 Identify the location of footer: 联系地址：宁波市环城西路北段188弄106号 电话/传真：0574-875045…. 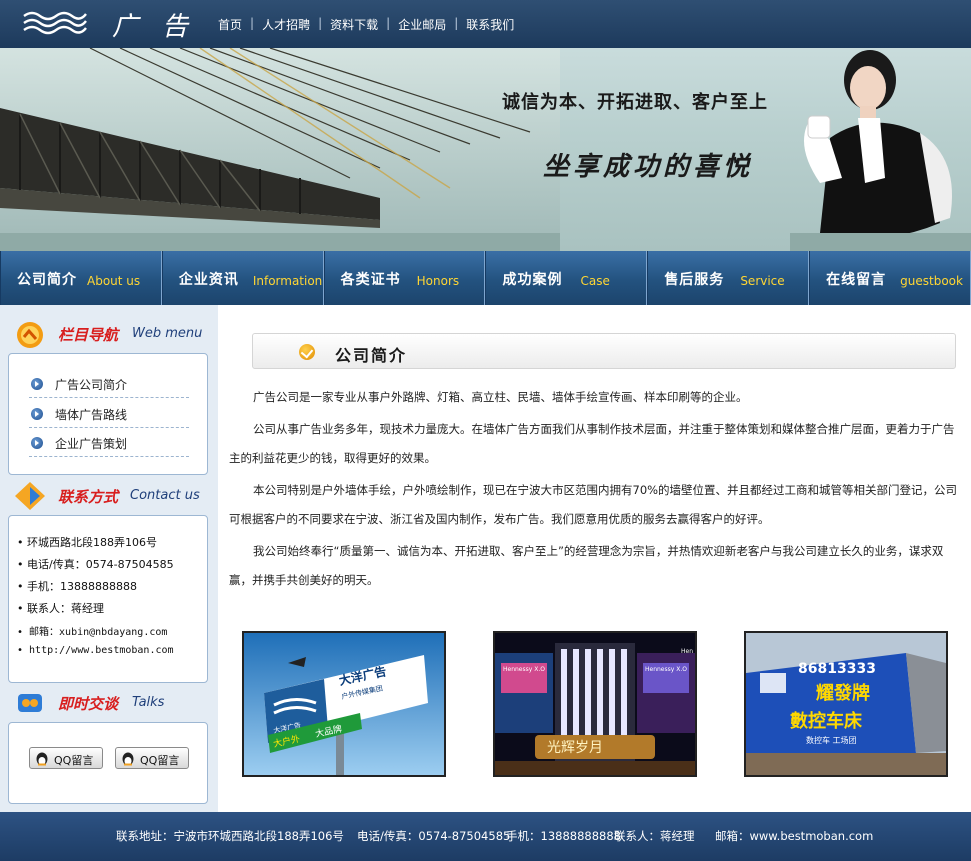
(485, 836).